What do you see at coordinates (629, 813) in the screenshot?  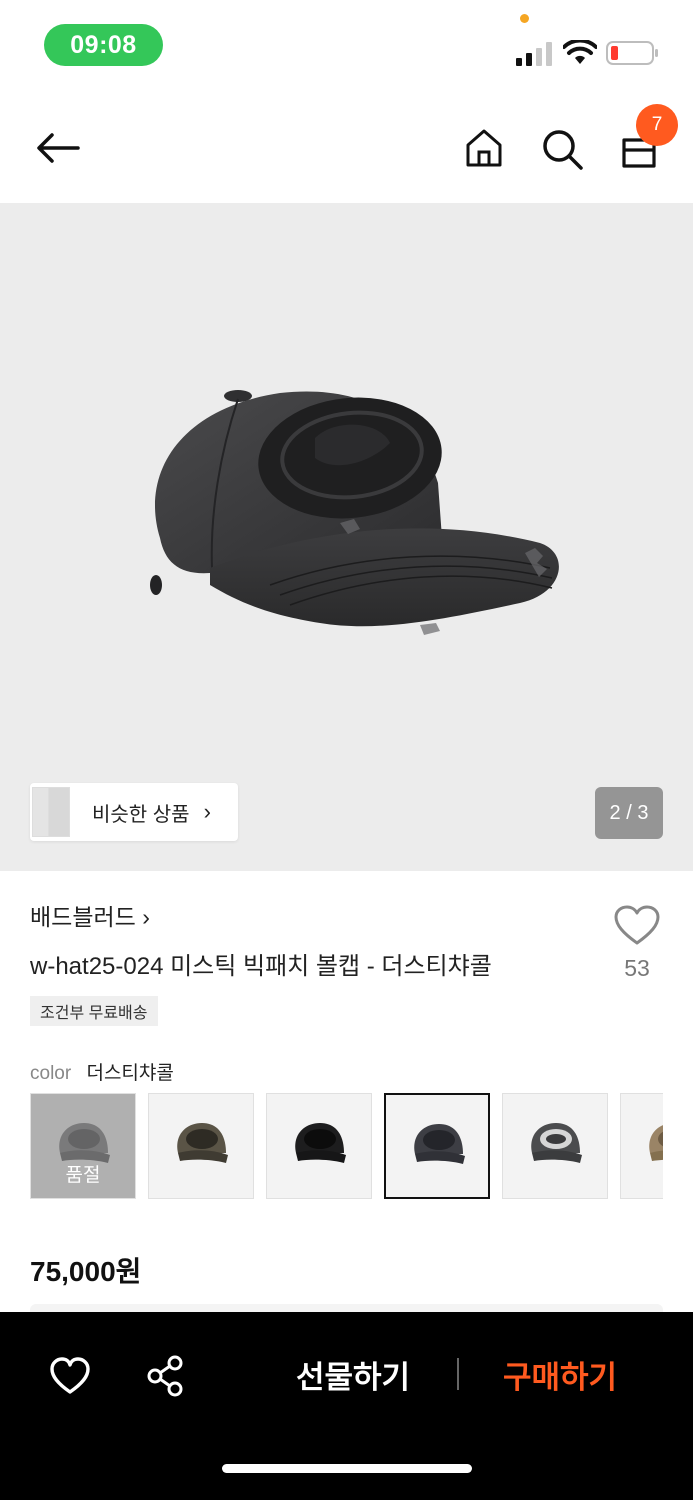 I see `image-page-indicator: 2 / 3` at bounding box center [629, 813].